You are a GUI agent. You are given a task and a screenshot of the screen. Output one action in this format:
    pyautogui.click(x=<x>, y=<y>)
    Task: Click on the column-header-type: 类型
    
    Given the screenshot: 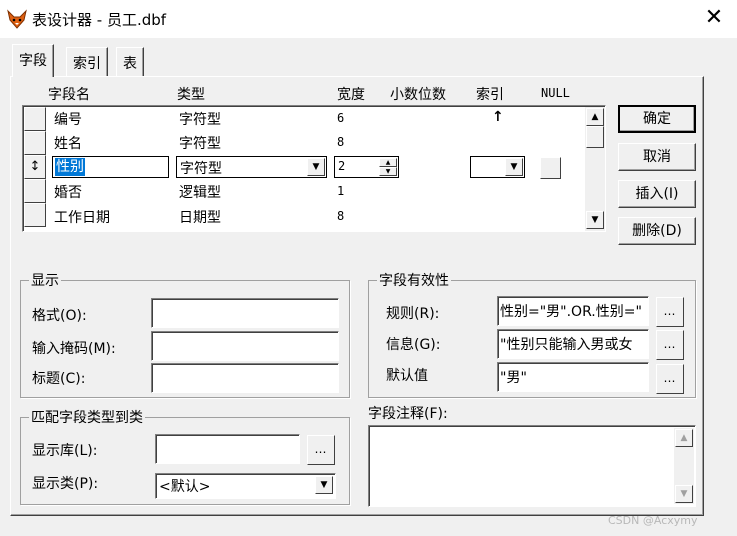 What is the action you would take?
    pyautogui.click(x=191, y=95)
    